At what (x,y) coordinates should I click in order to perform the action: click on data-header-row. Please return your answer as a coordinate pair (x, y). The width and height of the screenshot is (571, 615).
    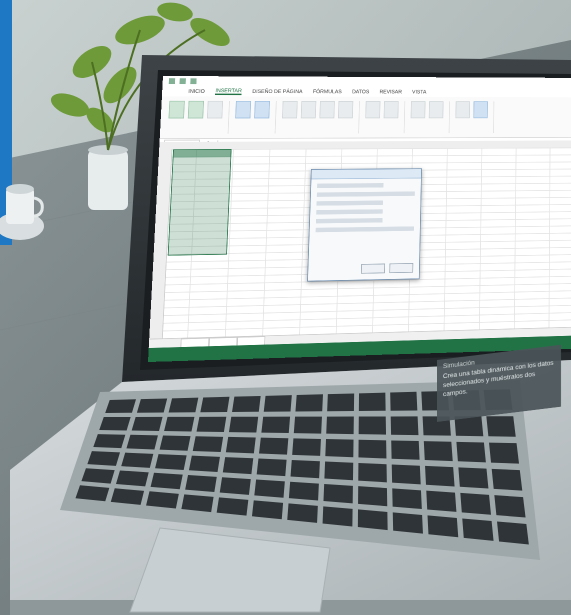
    Looking at the image, I should click on (202, 153).